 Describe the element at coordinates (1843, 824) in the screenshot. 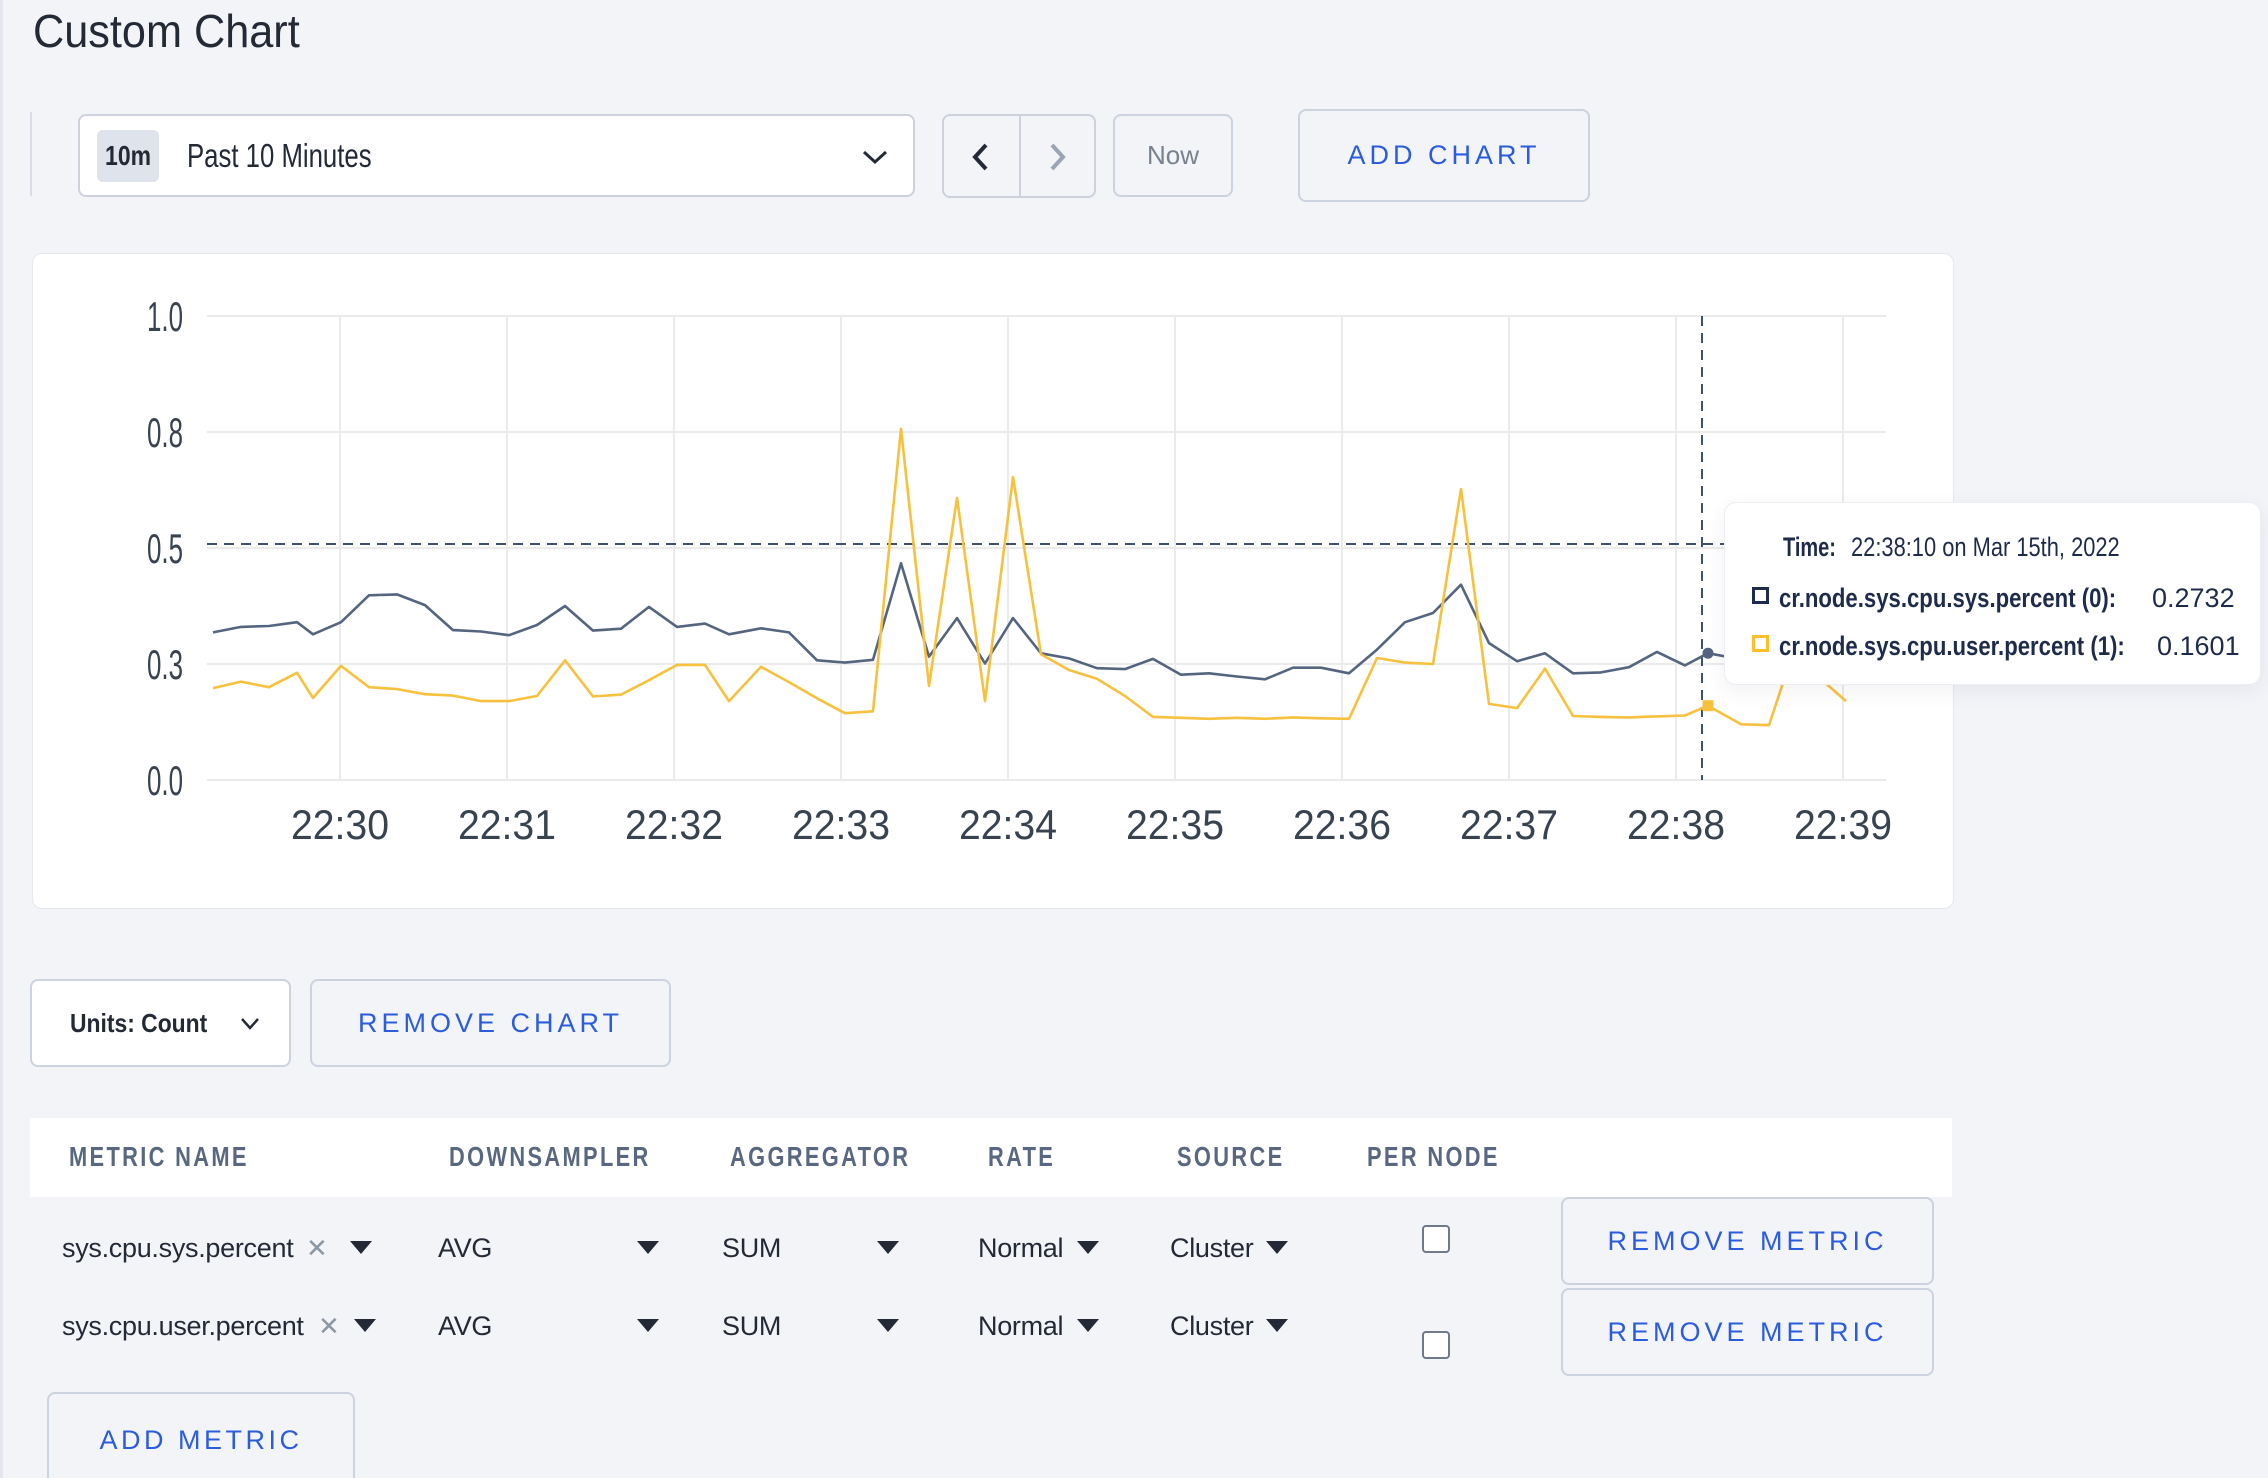

I see `svg-text: 22:39` at that location.